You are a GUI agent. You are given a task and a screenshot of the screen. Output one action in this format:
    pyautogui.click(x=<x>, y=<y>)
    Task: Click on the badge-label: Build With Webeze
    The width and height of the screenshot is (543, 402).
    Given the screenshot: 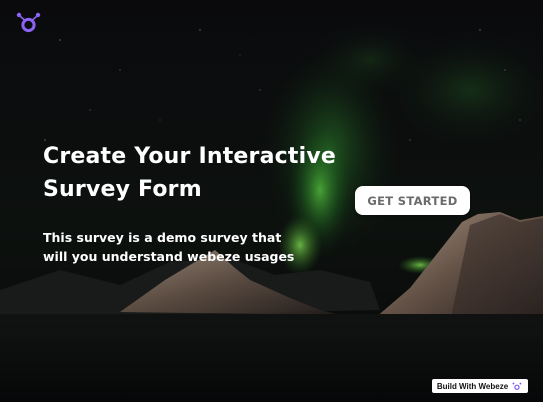 What is the action you would take?
    pyautogui.click(x=472, y=386)
    